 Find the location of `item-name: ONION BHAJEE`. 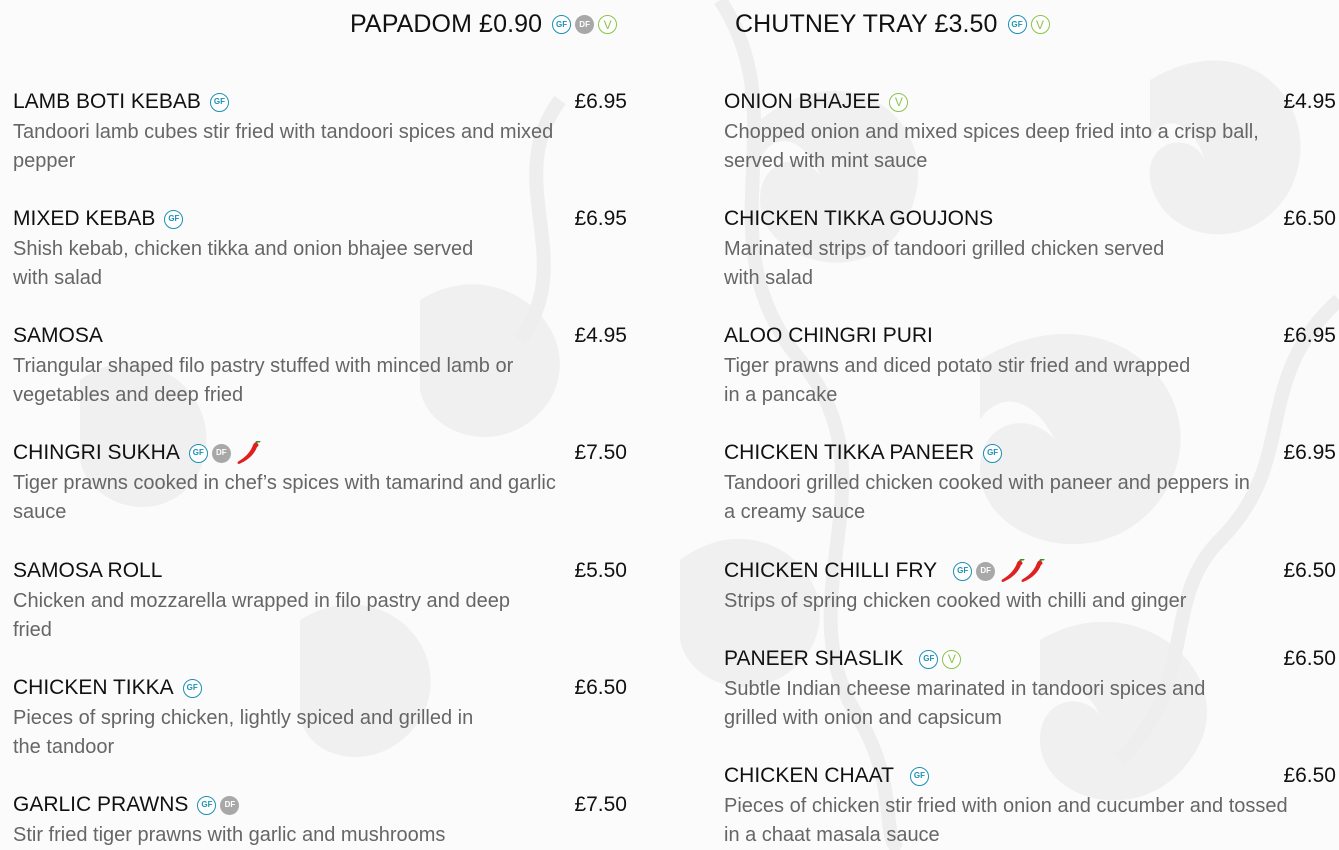

item-name: ONION BHAJEE is located at coordinates (802, 101).